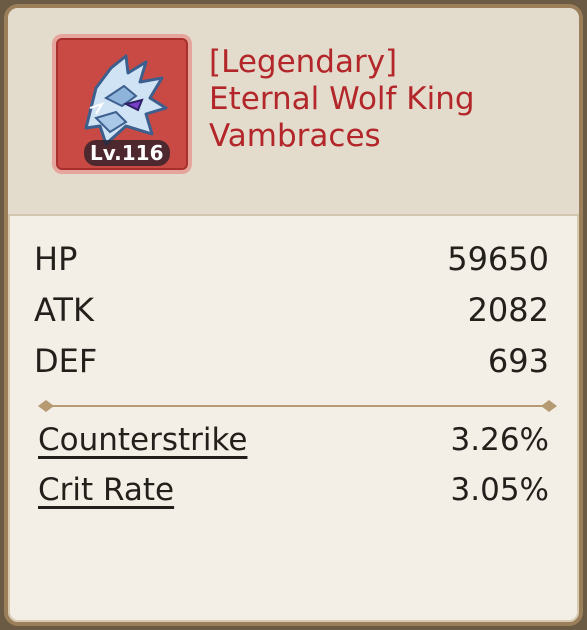 The width and height of the screenshot is (587, 630). What do you see at coordinates (291, 368) in the screenshot?
I see `stat-row-def: DEF 693` at bounding box center [291, 368].